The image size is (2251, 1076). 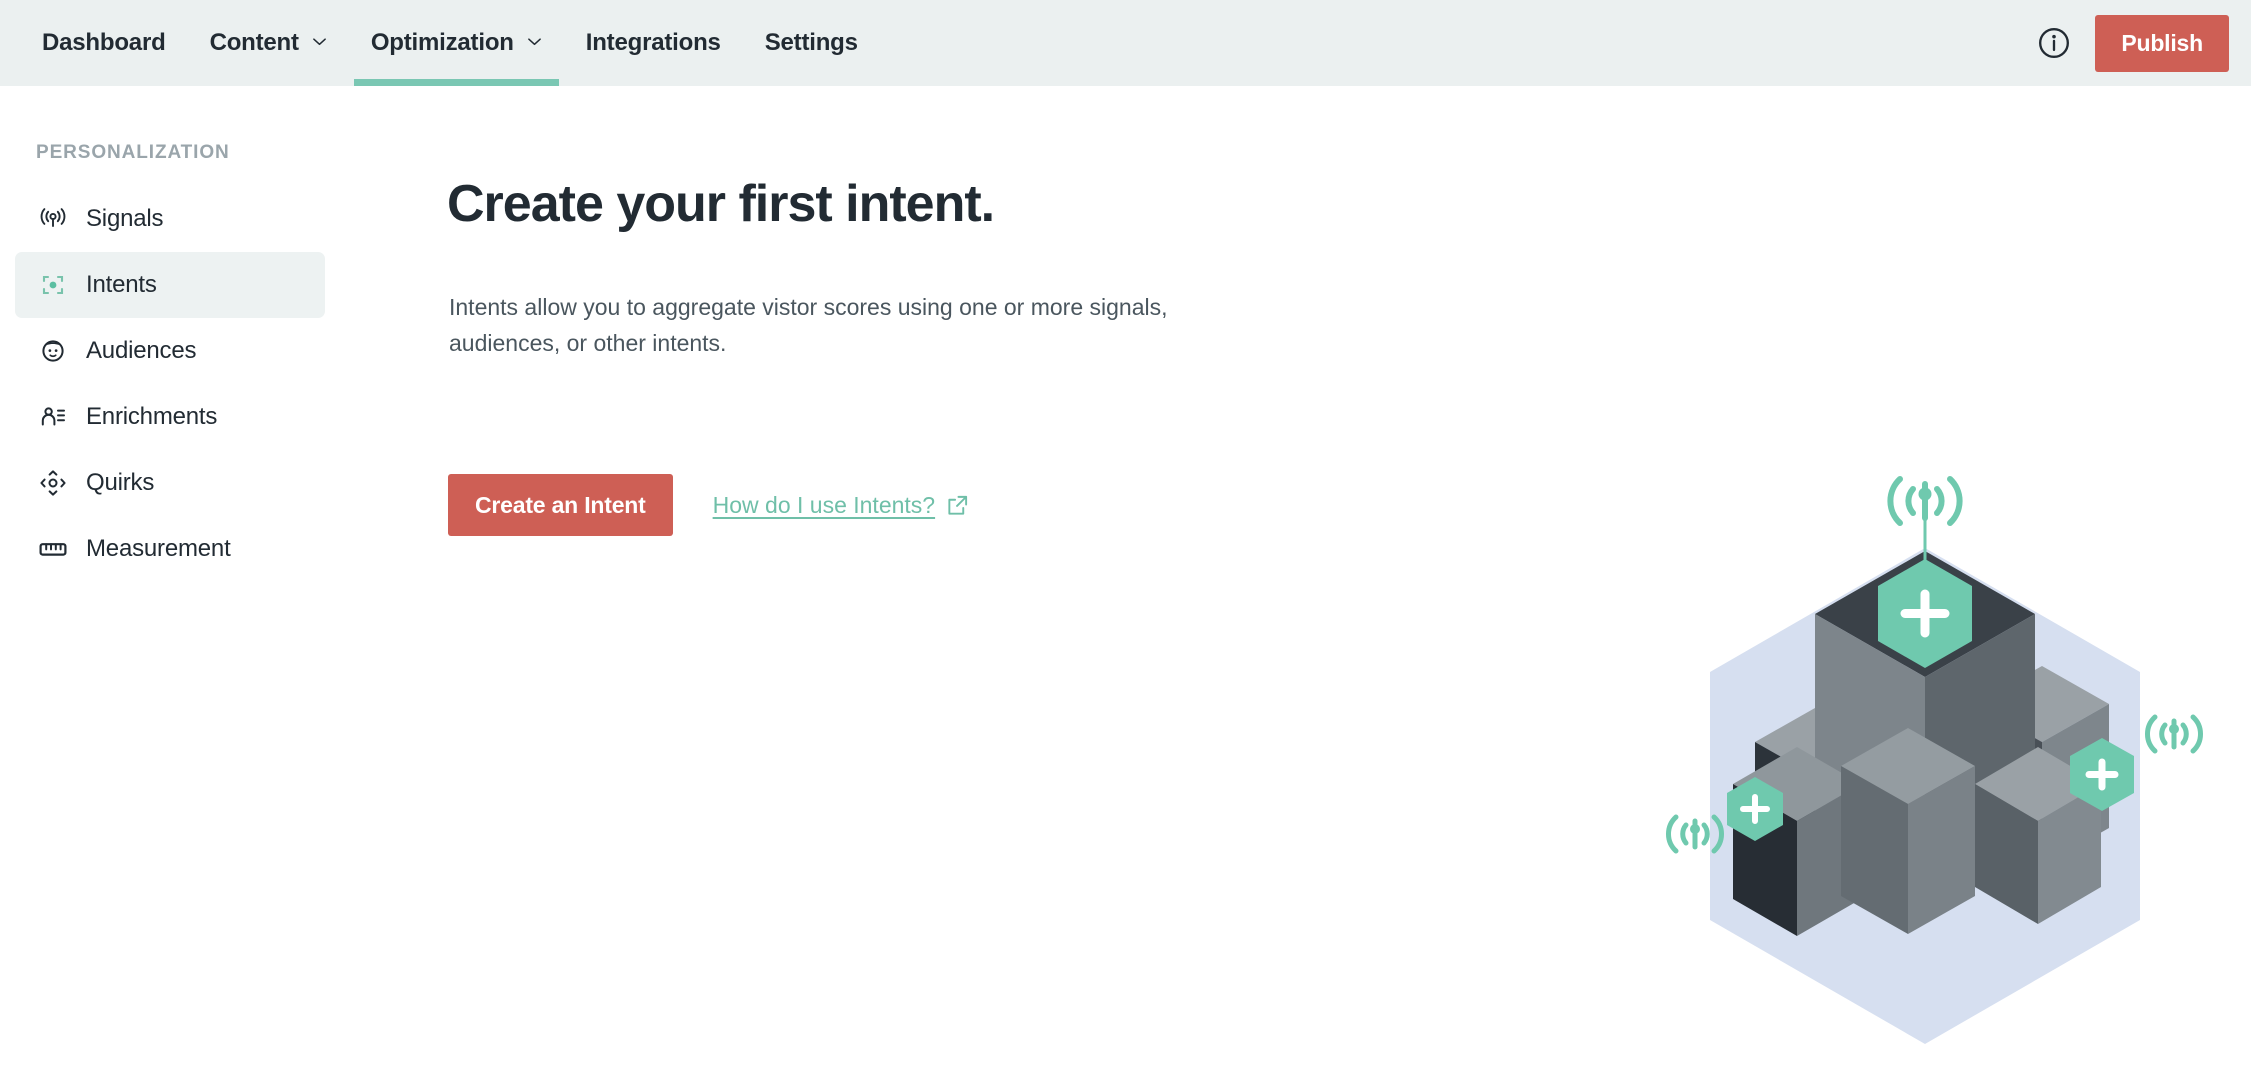 I want to click on badge-plus-right, so click(x=2102, y=774).